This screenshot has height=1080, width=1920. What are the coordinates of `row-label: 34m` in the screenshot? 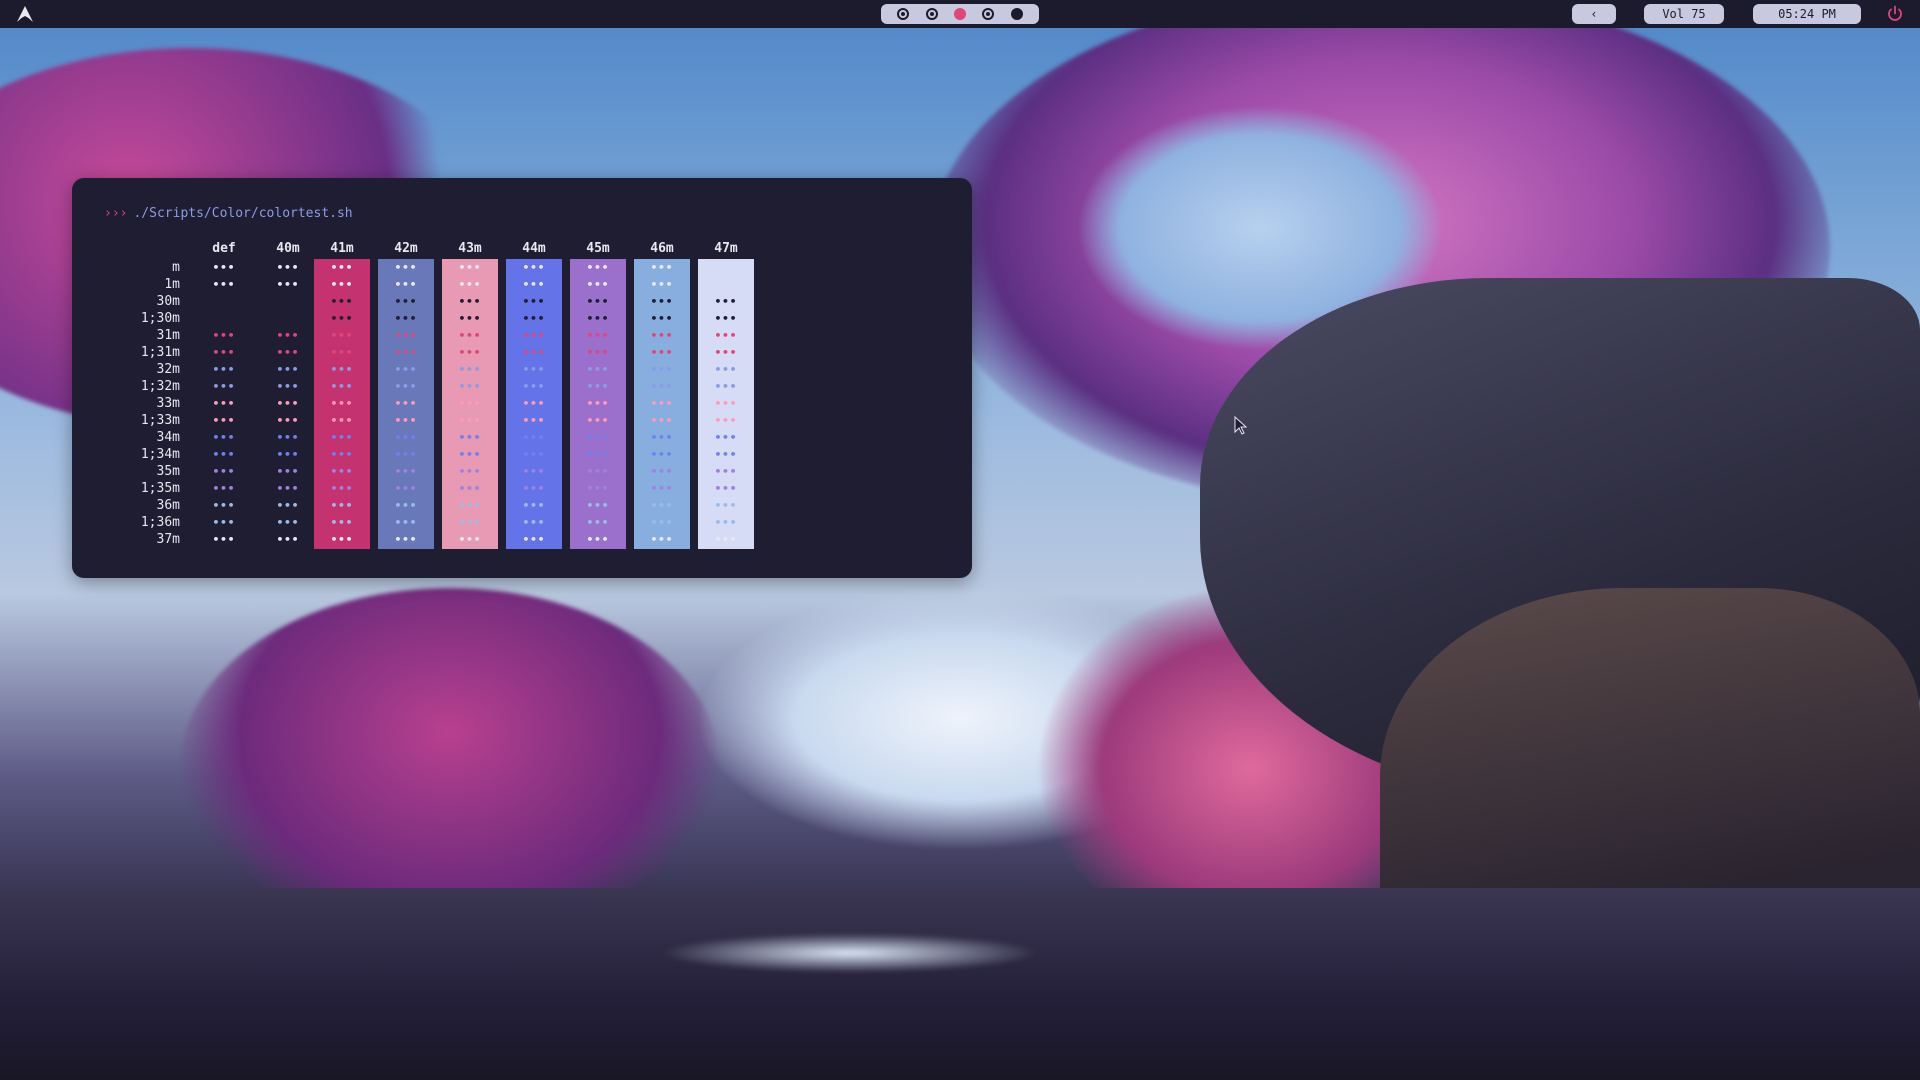 It's located at (168, 437).